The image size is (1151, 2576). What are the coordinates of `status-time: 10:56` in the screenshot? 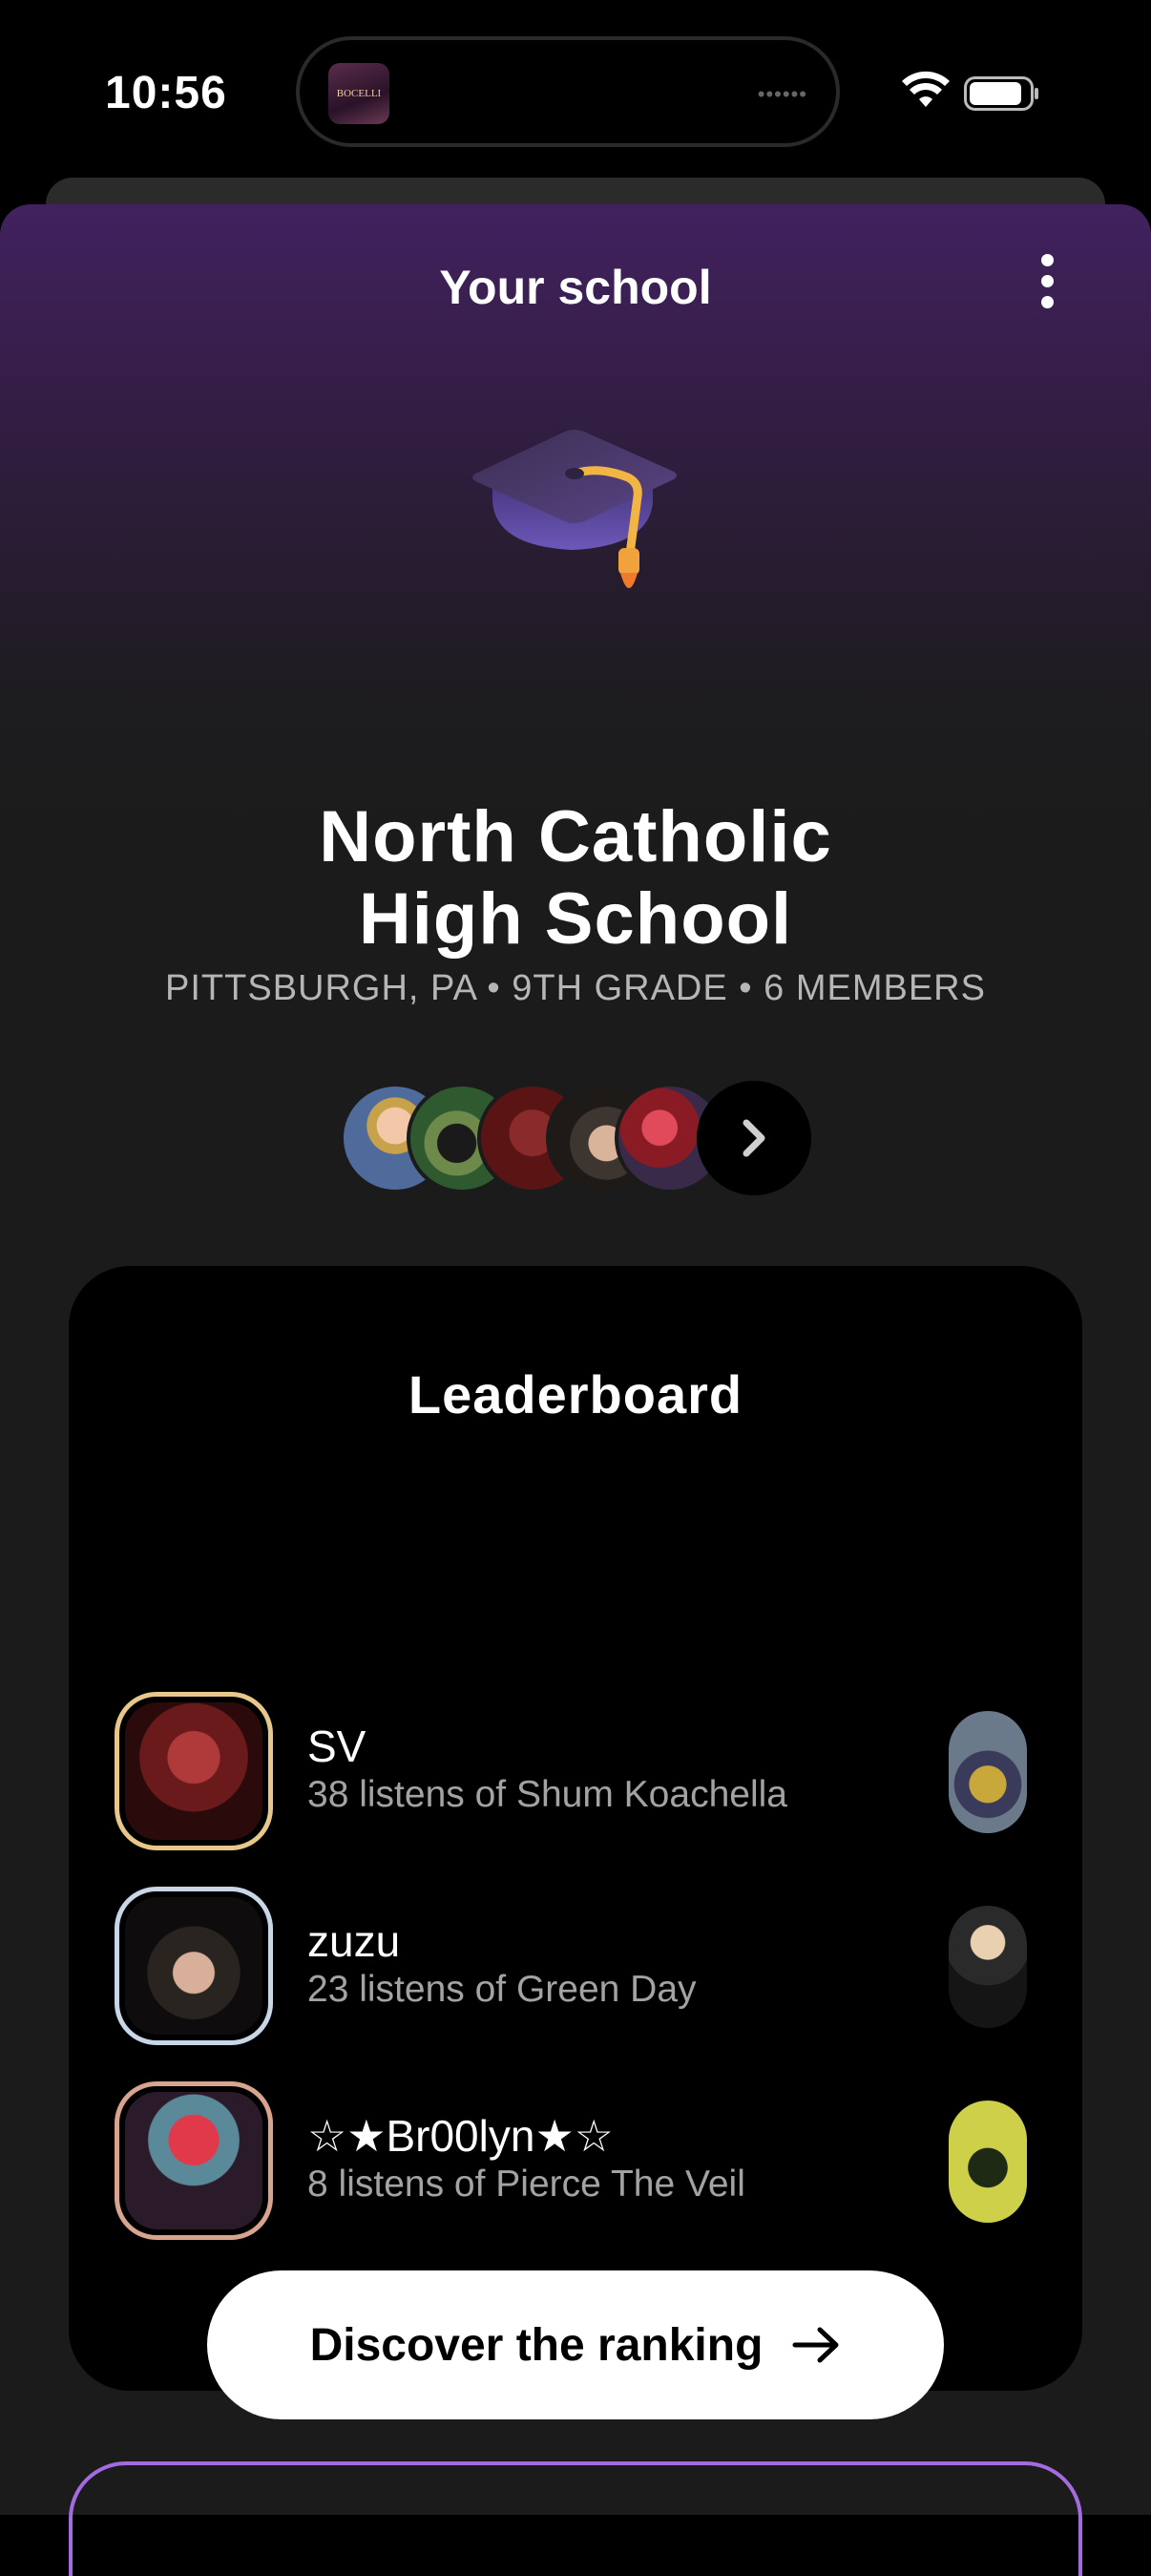 It's located at (166, 93).